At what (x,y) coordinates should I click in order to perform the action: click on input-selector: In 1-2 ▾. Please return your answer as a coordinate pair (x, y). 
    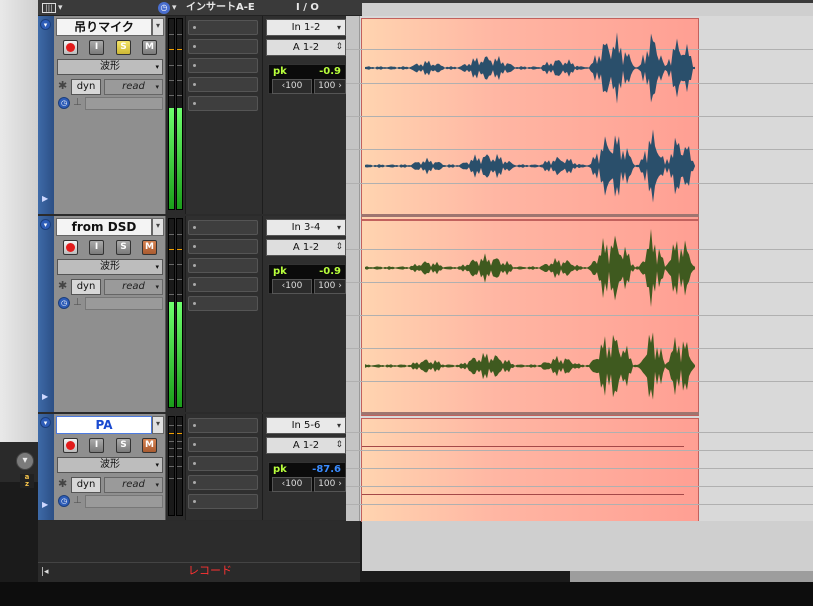
    Looking at the image, I should click on (306, 27).